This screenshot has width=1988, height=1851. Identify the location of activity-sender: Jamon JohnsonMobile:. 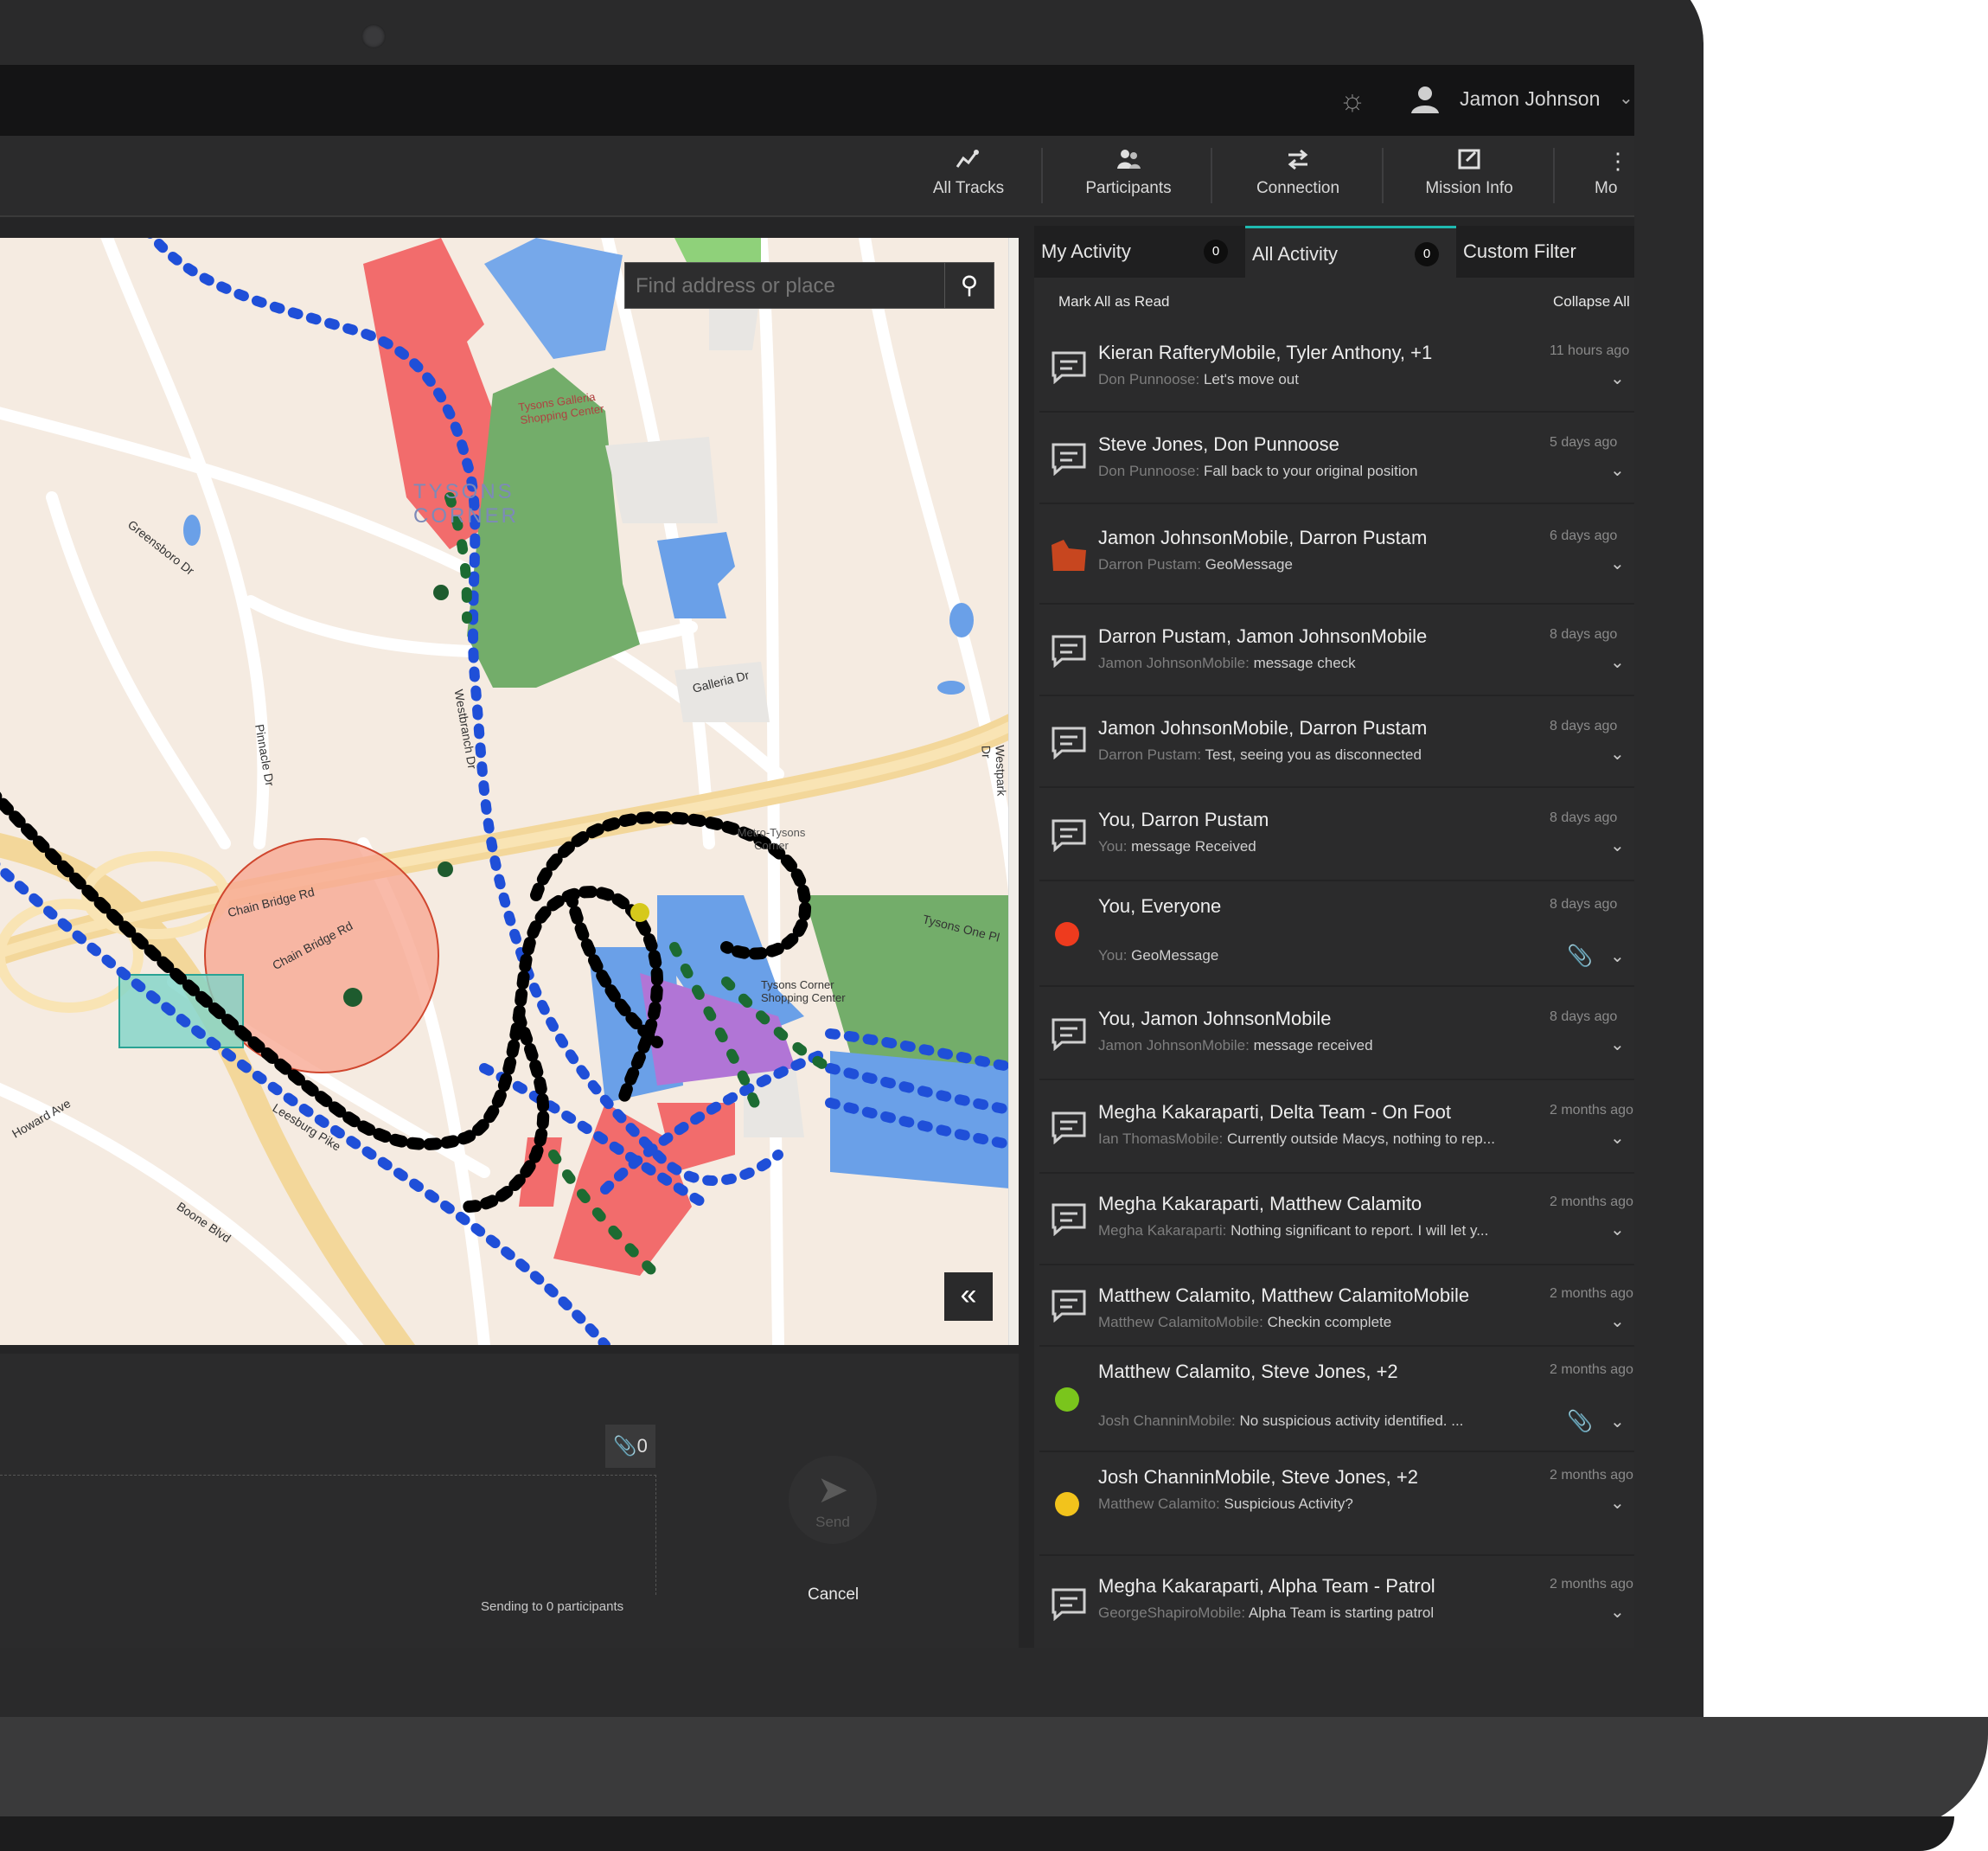
(1174, 663).